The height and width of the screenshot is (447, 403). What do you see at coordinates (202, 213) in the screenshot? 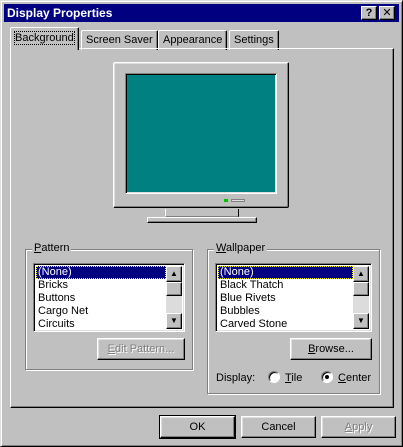
I see `monitor-neck` at bounding box center [202, 213].